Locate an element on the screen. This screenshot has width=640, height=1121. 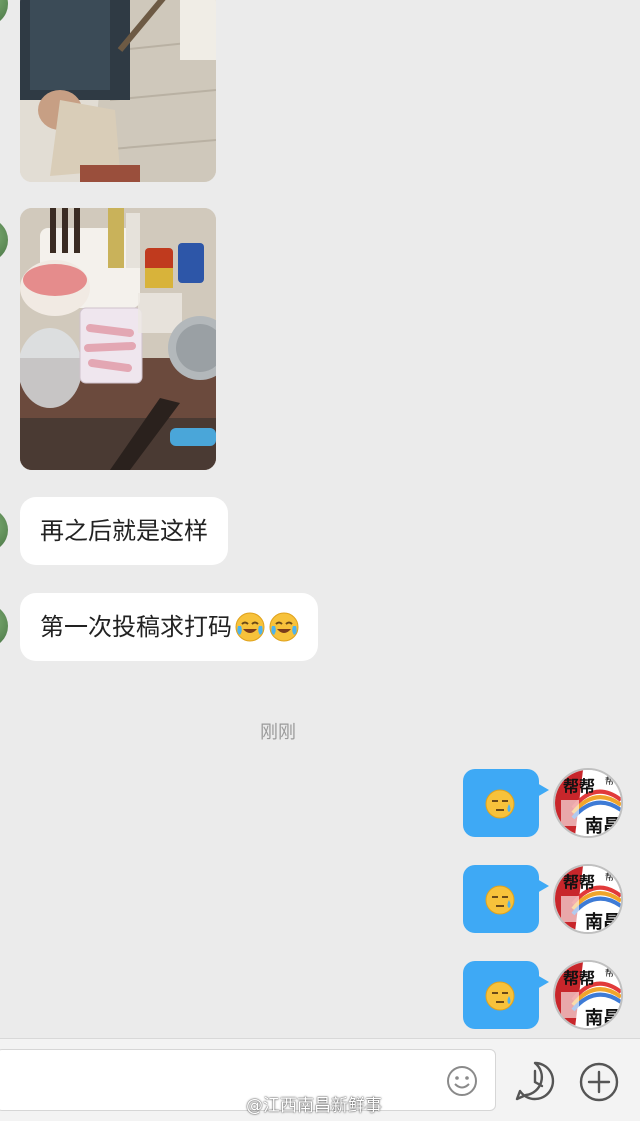
plus-icon is located at coordinates (599, 1082).